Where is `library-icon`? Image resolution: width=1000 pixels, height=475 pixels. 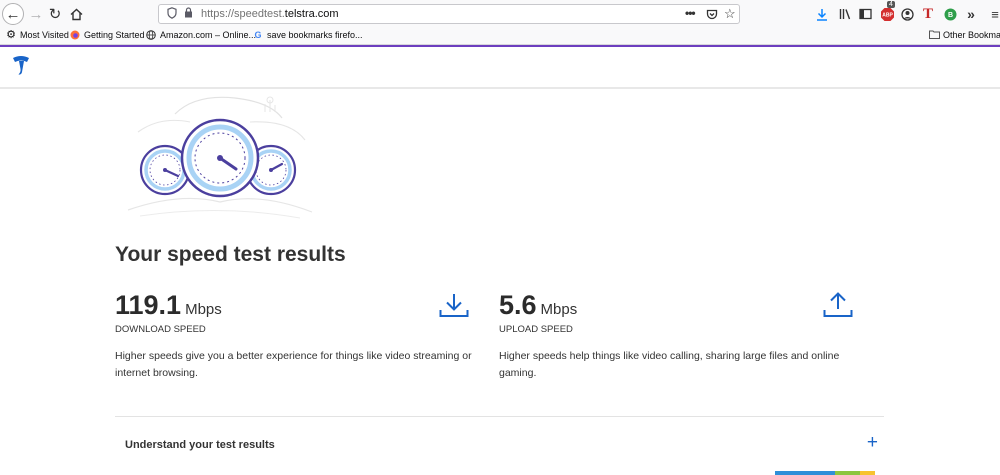
library-icon is located at coordinates (845, 14).